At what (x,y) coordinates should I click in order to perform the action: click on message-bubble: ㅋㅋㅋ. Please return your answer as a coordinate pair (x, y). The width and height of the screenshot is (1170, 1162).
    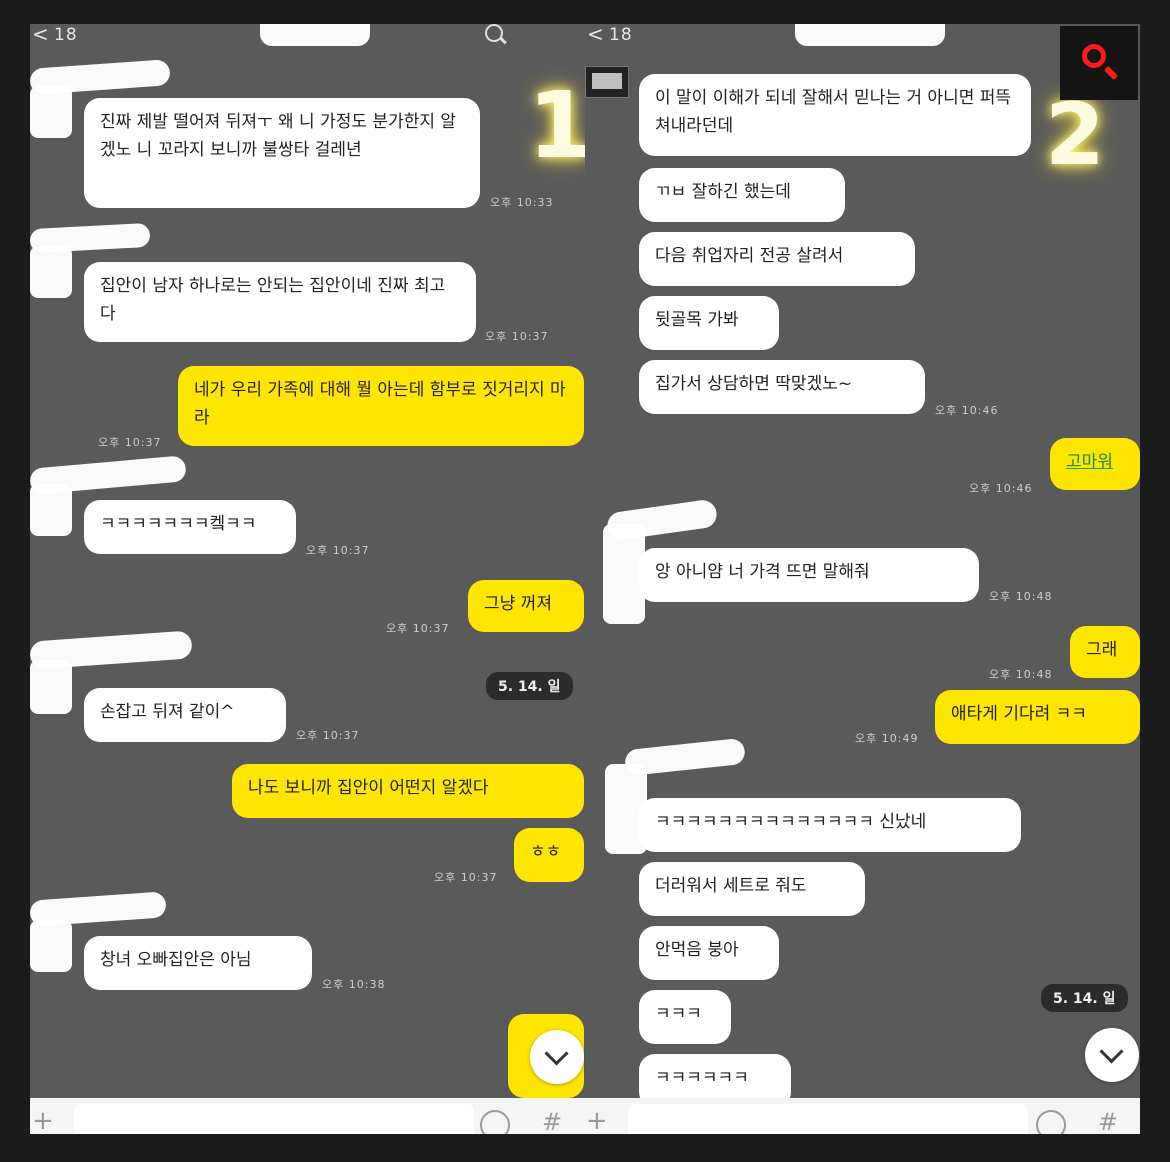
    Looking at the image, I should click on (685, 1017).